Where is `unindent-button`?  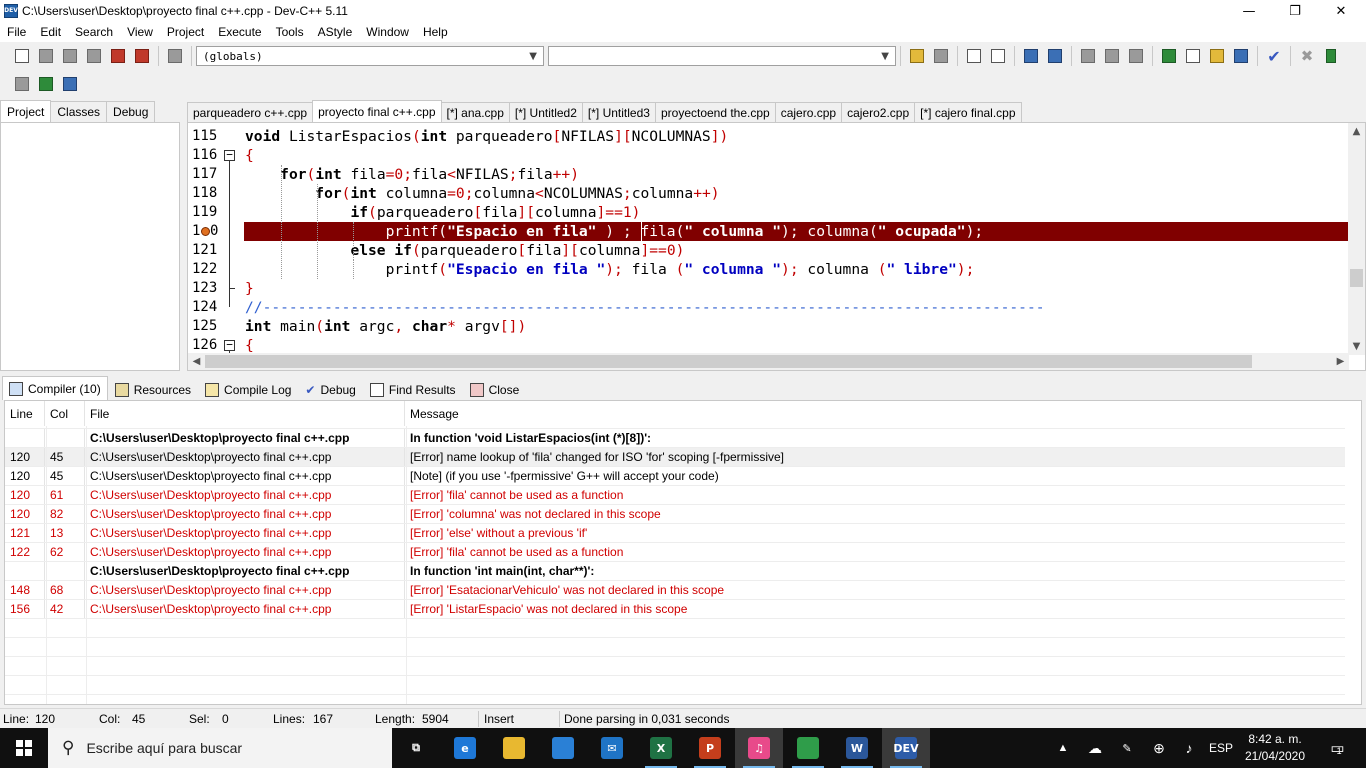 unindent-button is located at coordinates (1112, 56).